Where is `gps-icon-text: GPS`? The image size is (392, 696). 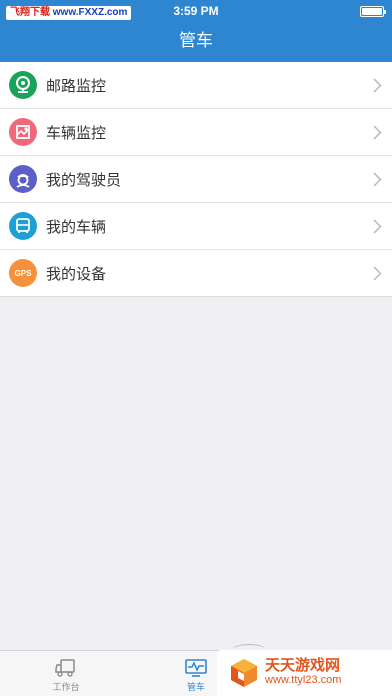 gps-icon-text: GPS is located at coordinates (23, 273).